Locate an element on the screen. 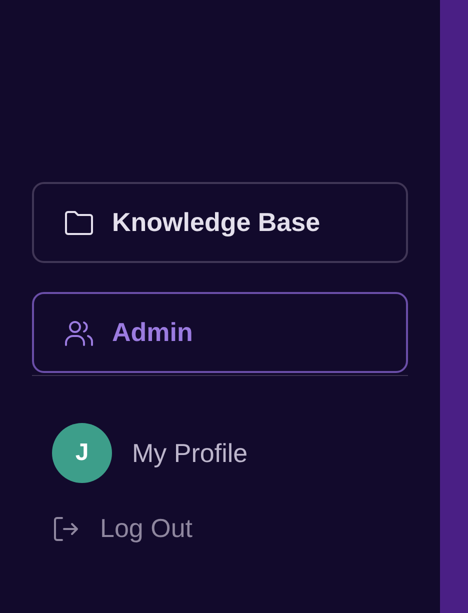  logout-icon is located at coordinates (66, 528).